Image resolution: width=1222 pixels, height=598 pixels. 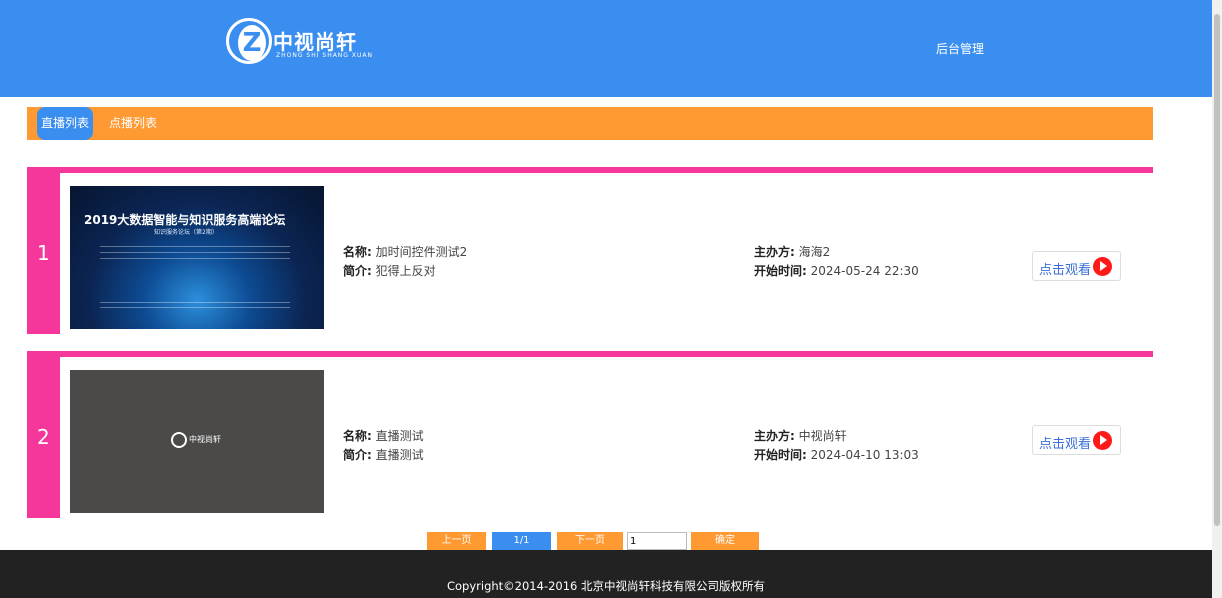 I want to click on logo-circle-icon: Z, so click(x=249, y=41).